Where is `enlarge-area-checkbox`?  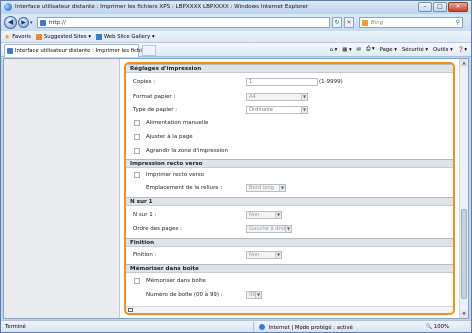
enlarge-area-checkbox is located at coordinates (137, 151).